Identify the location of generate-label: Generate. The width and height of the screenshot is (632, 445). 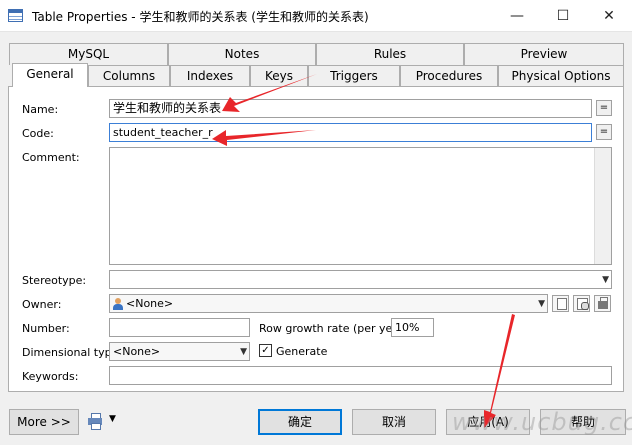
(302, 351).